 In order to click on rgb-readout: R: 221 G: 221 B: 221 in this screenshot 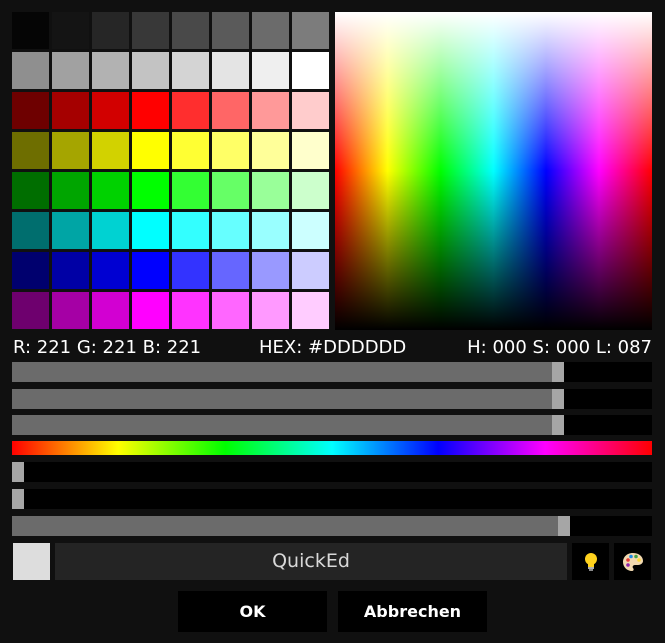, I will do `click(107, 347)`.